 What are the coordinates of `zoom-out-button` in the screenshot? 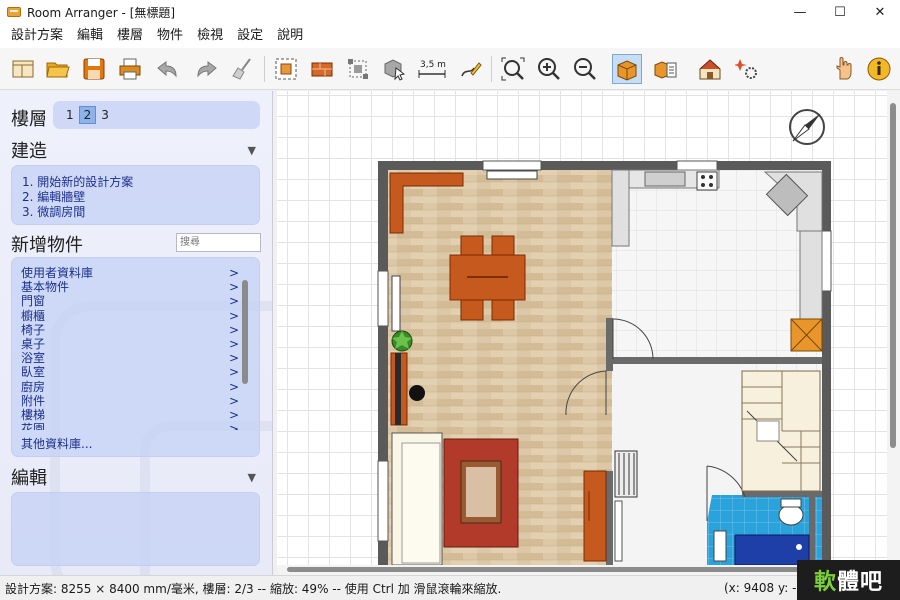 It's located at (585, 69).